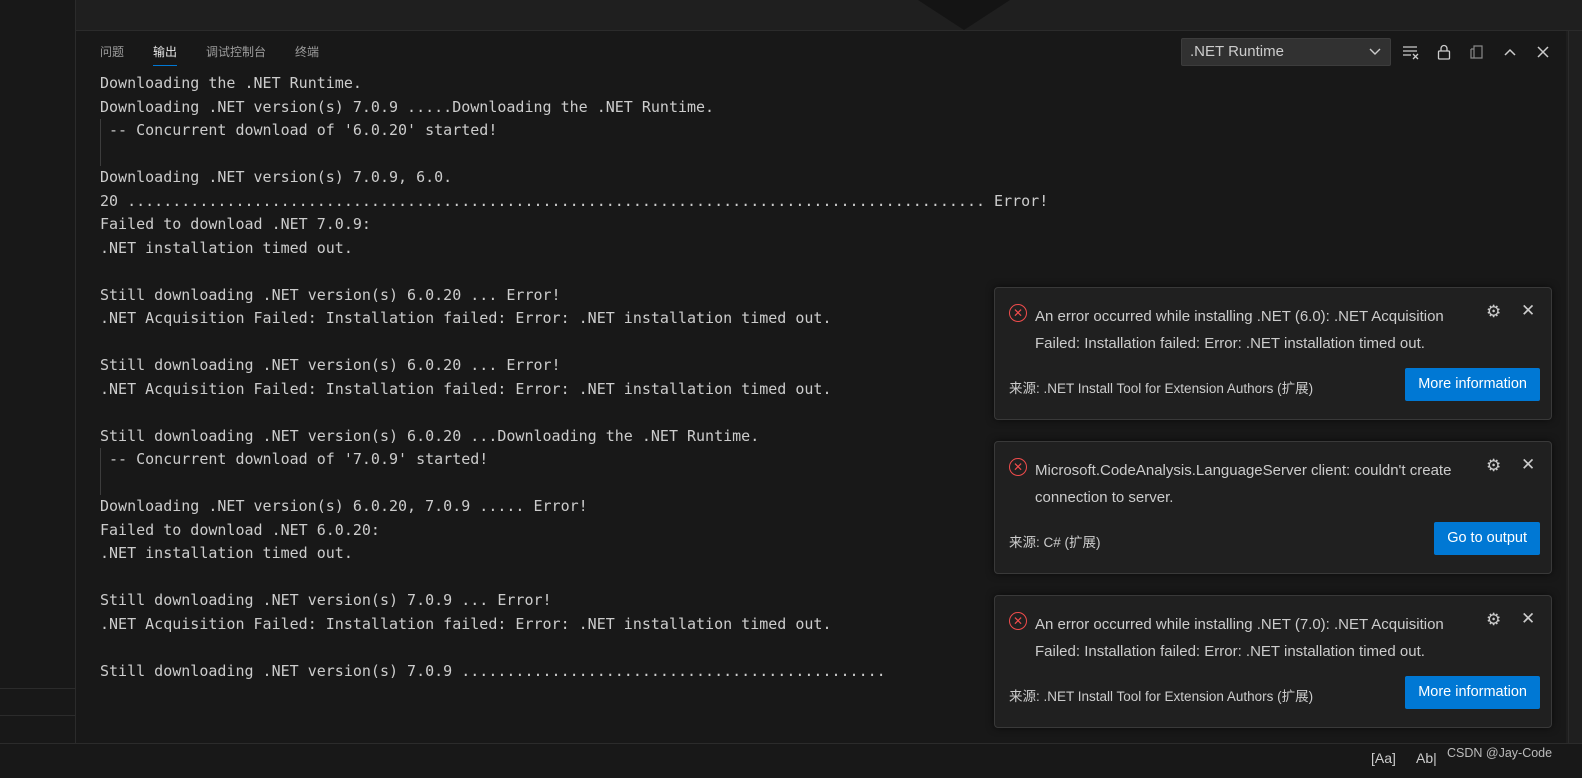  Describe the element at coordinates (1444, 52) in the screenshot. I see `lock-scroll-icon` at that location.